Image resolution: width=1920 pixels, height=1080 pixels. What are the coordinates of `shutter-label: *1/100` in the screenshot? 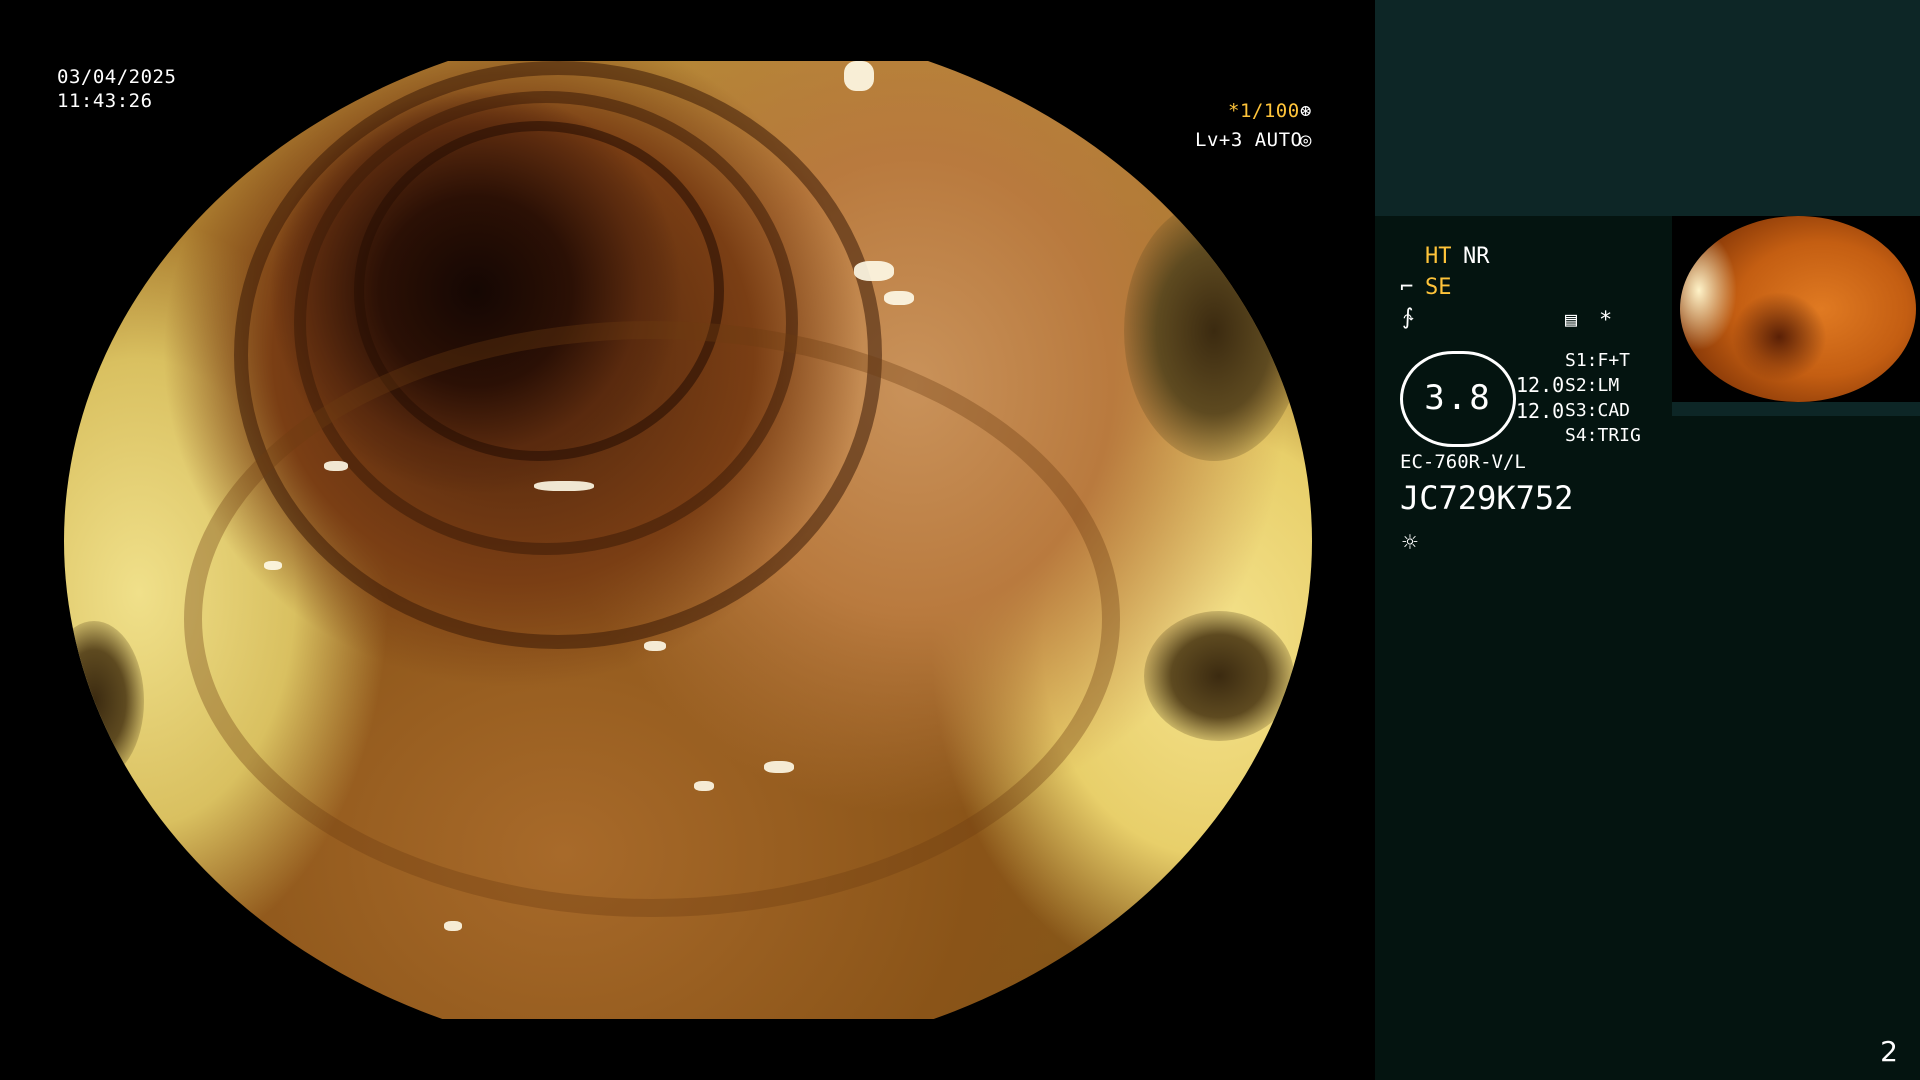 It's located at (1264, 111).